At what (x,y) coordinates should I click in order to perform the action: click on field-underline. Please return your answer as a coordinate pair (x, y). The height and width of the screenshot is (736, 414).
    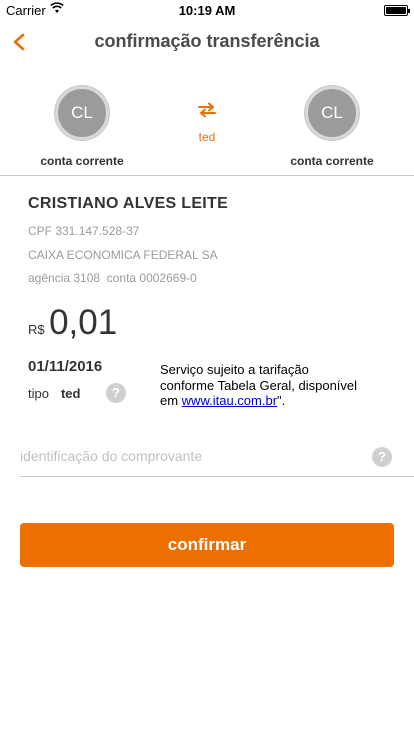
    Looking at the image, I should click on (217, 476).